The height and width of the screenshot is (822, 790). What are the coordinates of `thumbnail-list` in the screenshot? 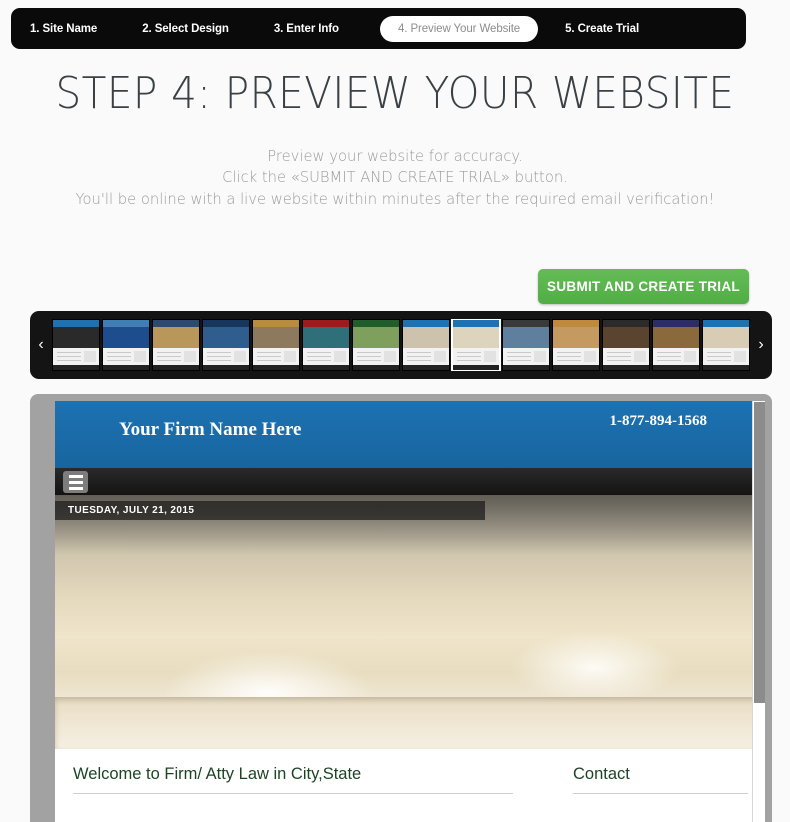 It's located at (401, 345).